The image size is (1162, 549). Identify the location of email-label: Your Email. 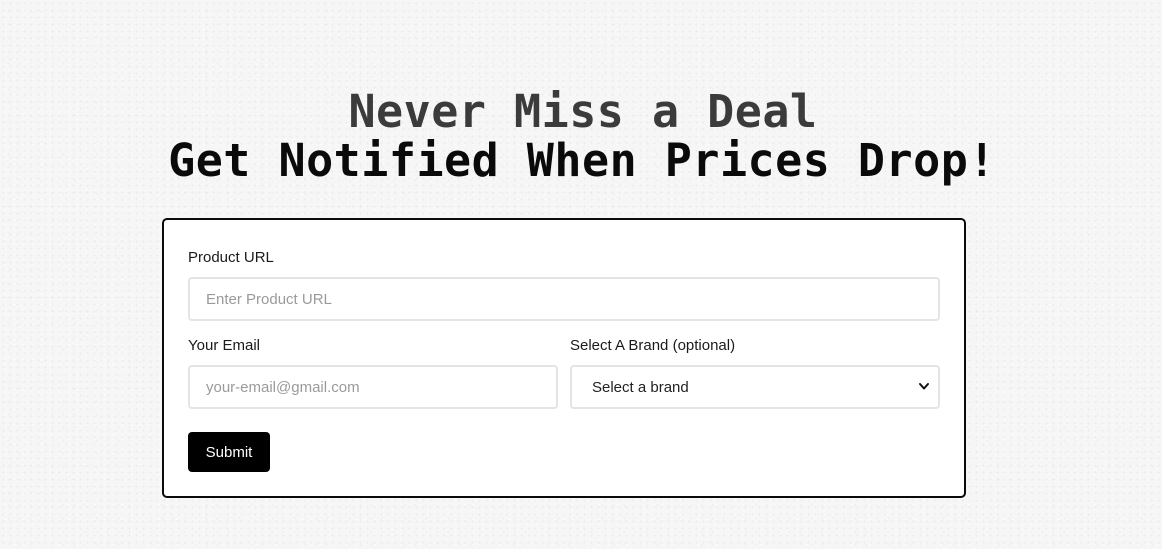
(224, 345).